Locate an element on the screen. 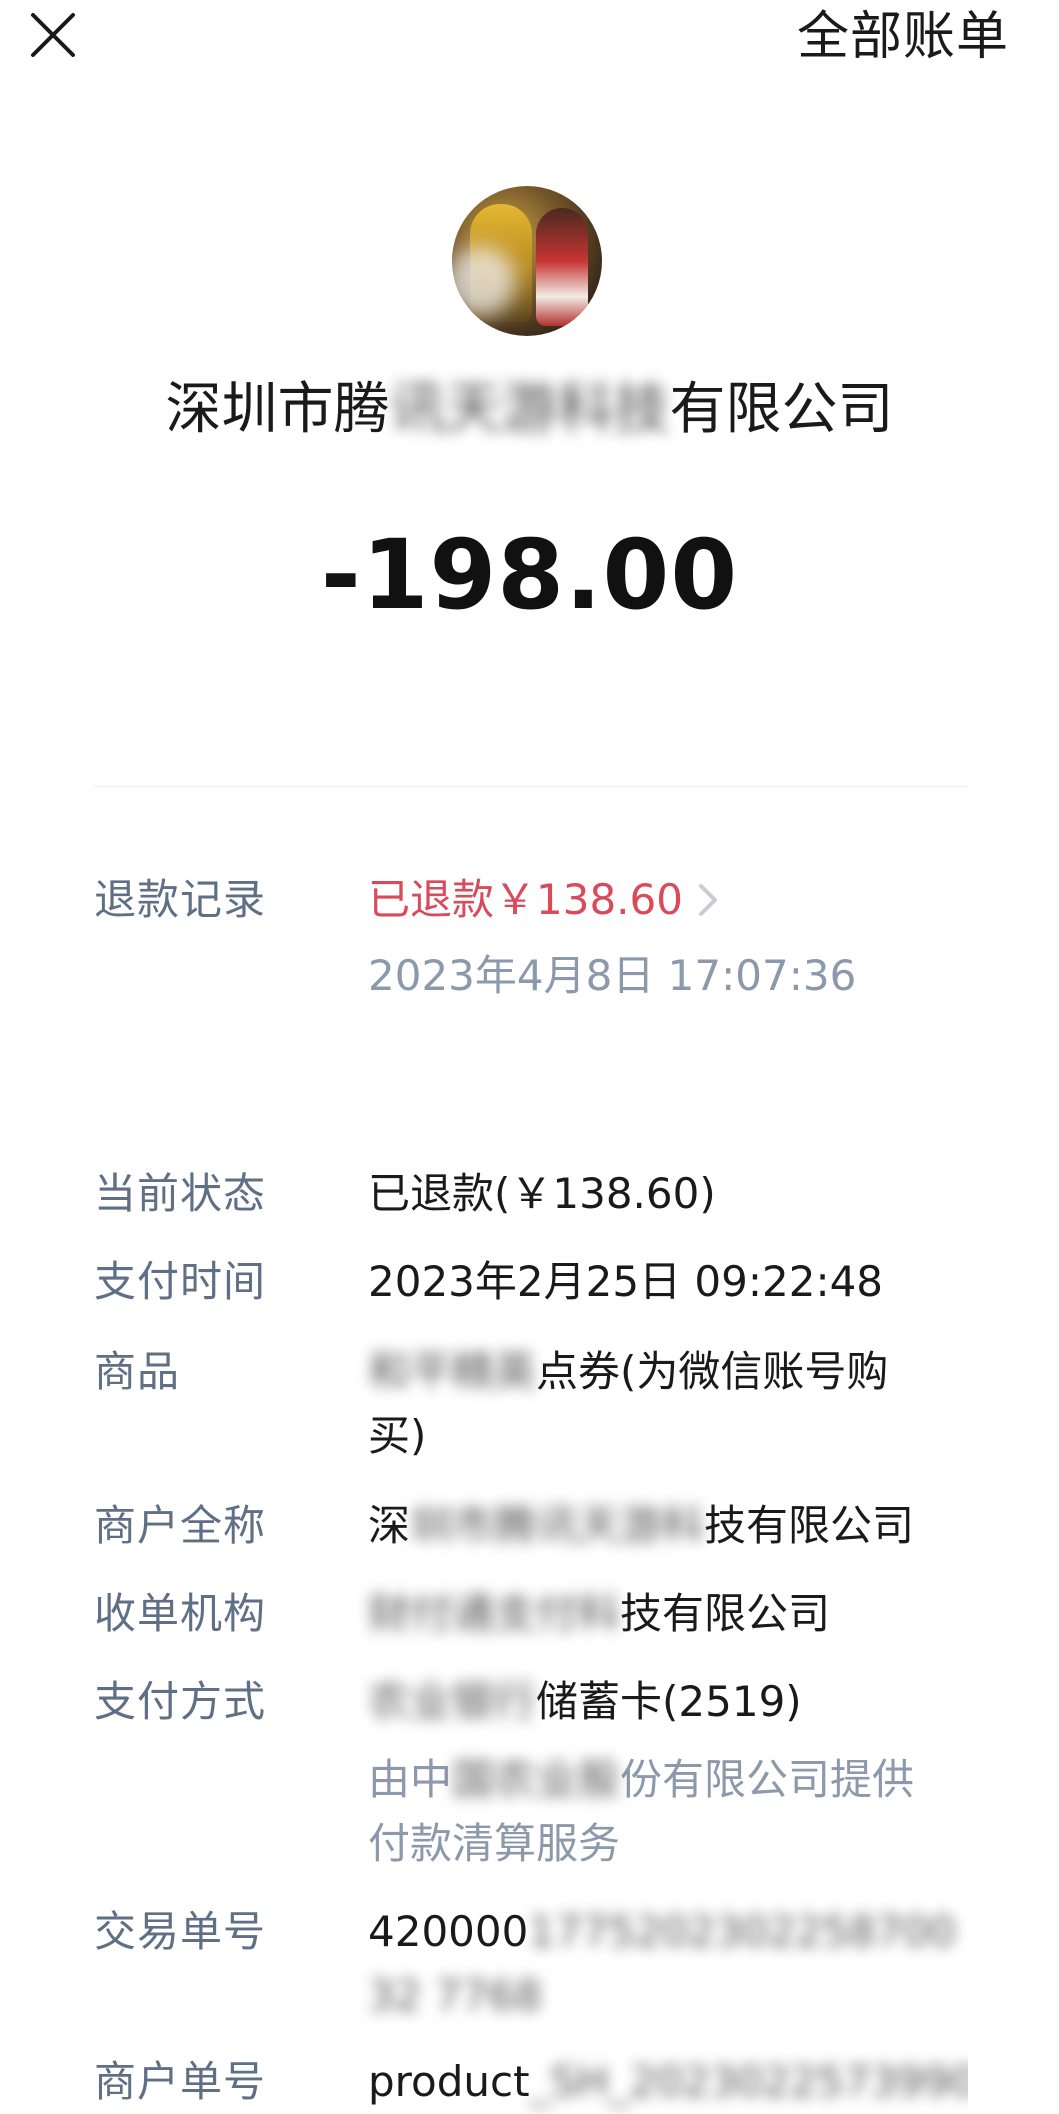 This screenshot has height=2114, width=1059. merchant-name-start: 深圳市腾 is located at coordinates (277, 409).